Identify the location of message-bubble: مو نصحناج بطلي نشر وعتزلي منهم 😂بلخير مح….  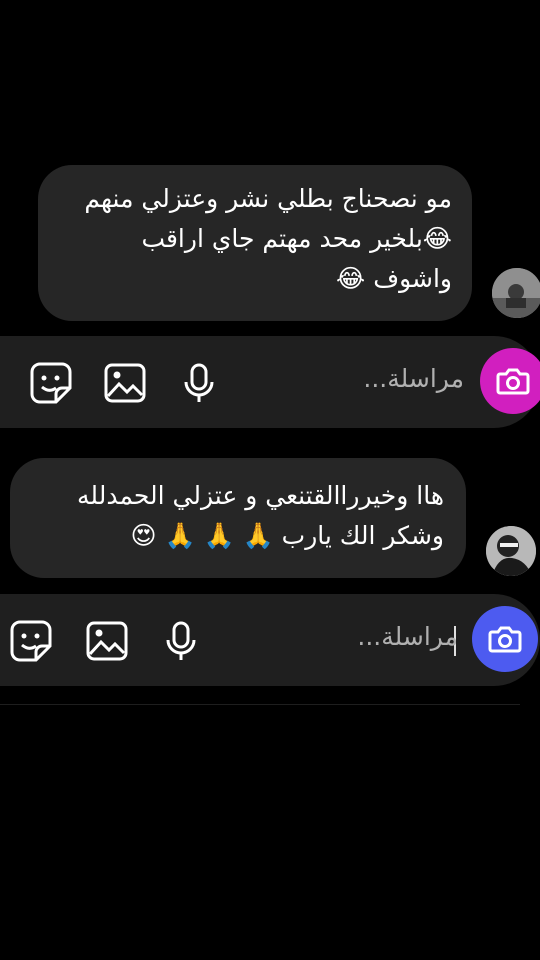
(255, 243).